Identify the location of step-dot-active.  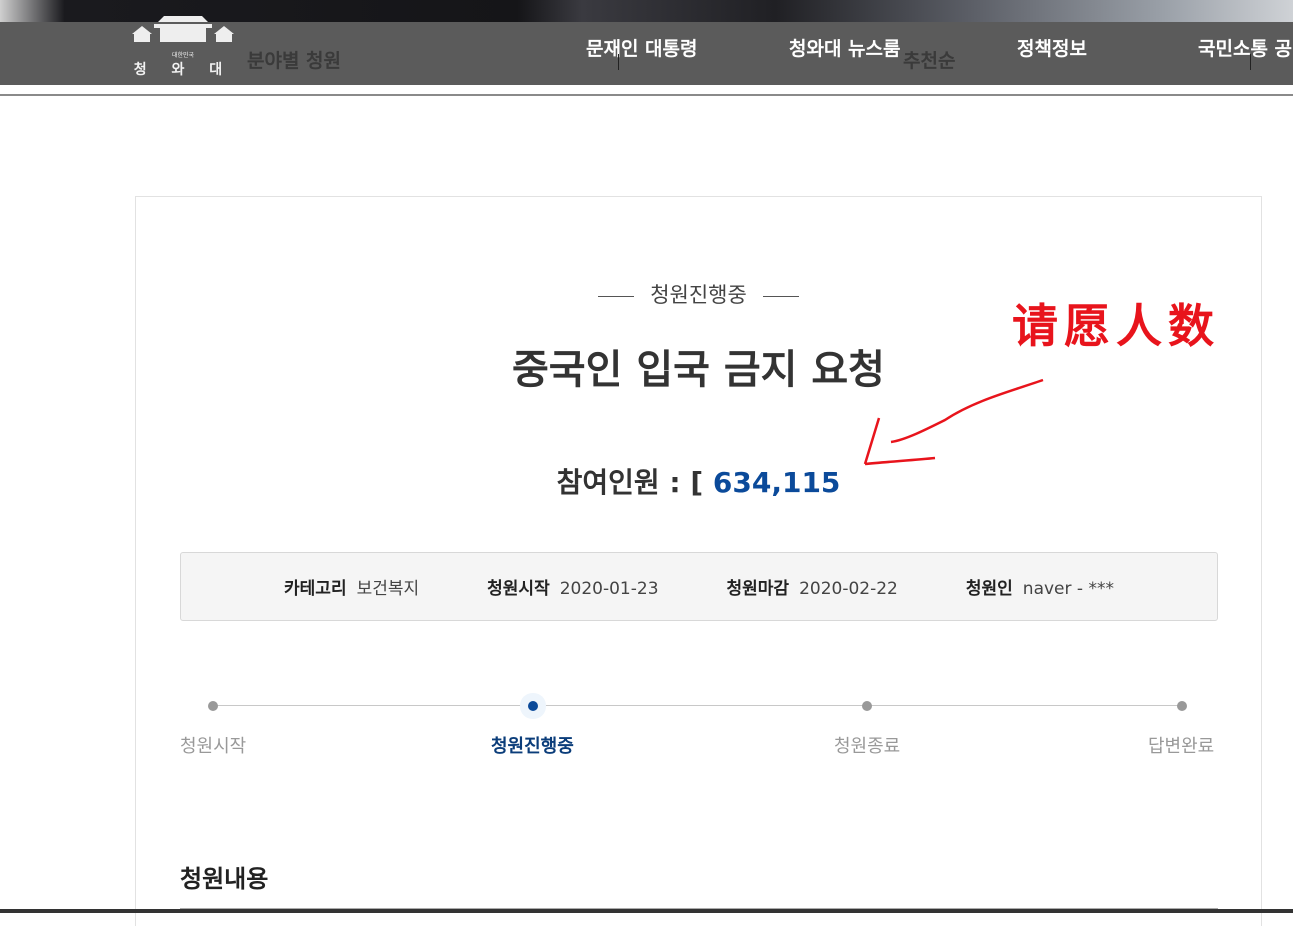
(533, 706).